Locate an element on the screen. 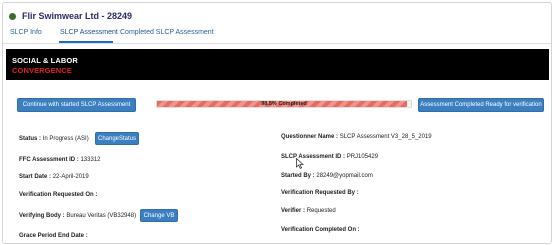 The height and width of the screenshot is (245, 554). tab-slcp-info: SLCP Info is located at coordinates (26, 32).